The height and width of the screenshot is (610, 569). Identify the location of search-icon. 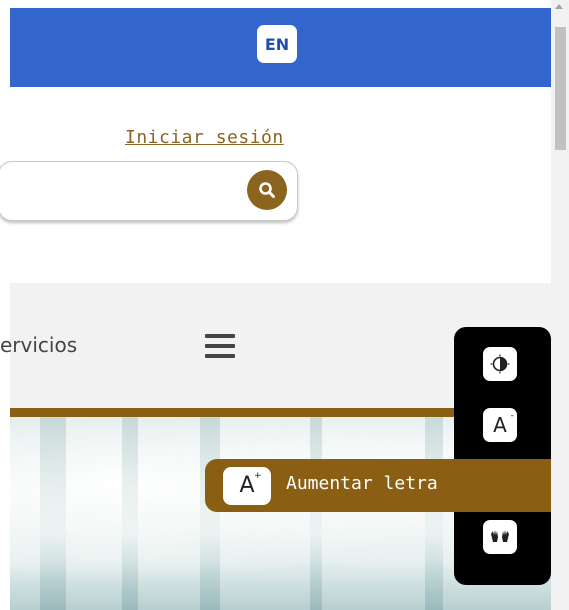
(266, 190).